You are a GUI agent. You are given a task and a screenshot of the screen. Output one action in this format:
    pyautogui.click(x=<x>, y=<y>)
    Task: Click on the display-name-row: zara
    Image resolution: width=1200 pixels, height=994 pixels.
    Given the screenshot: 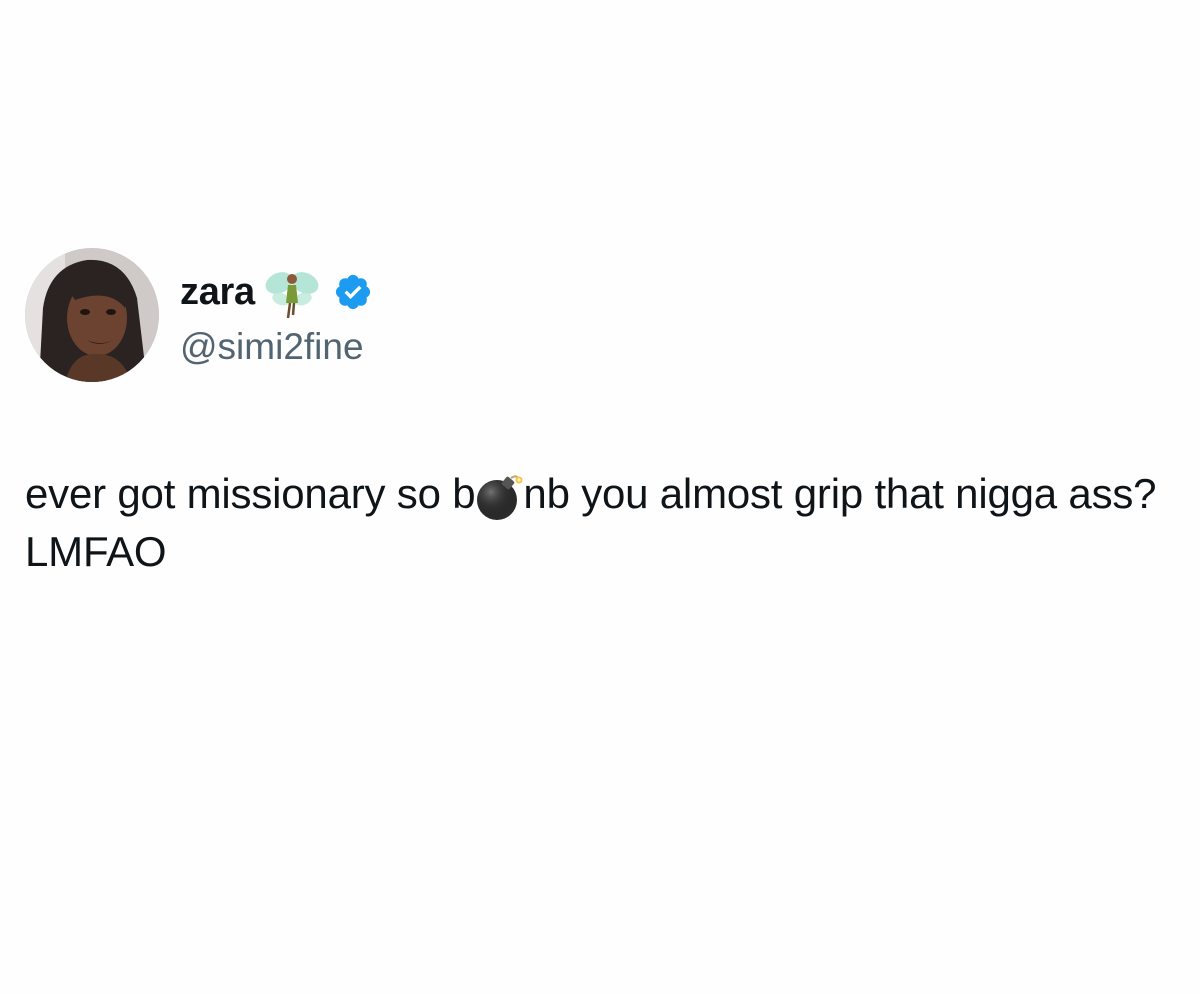 What is the action you would take?
    pyautogui.click(x=276, y=292)
    